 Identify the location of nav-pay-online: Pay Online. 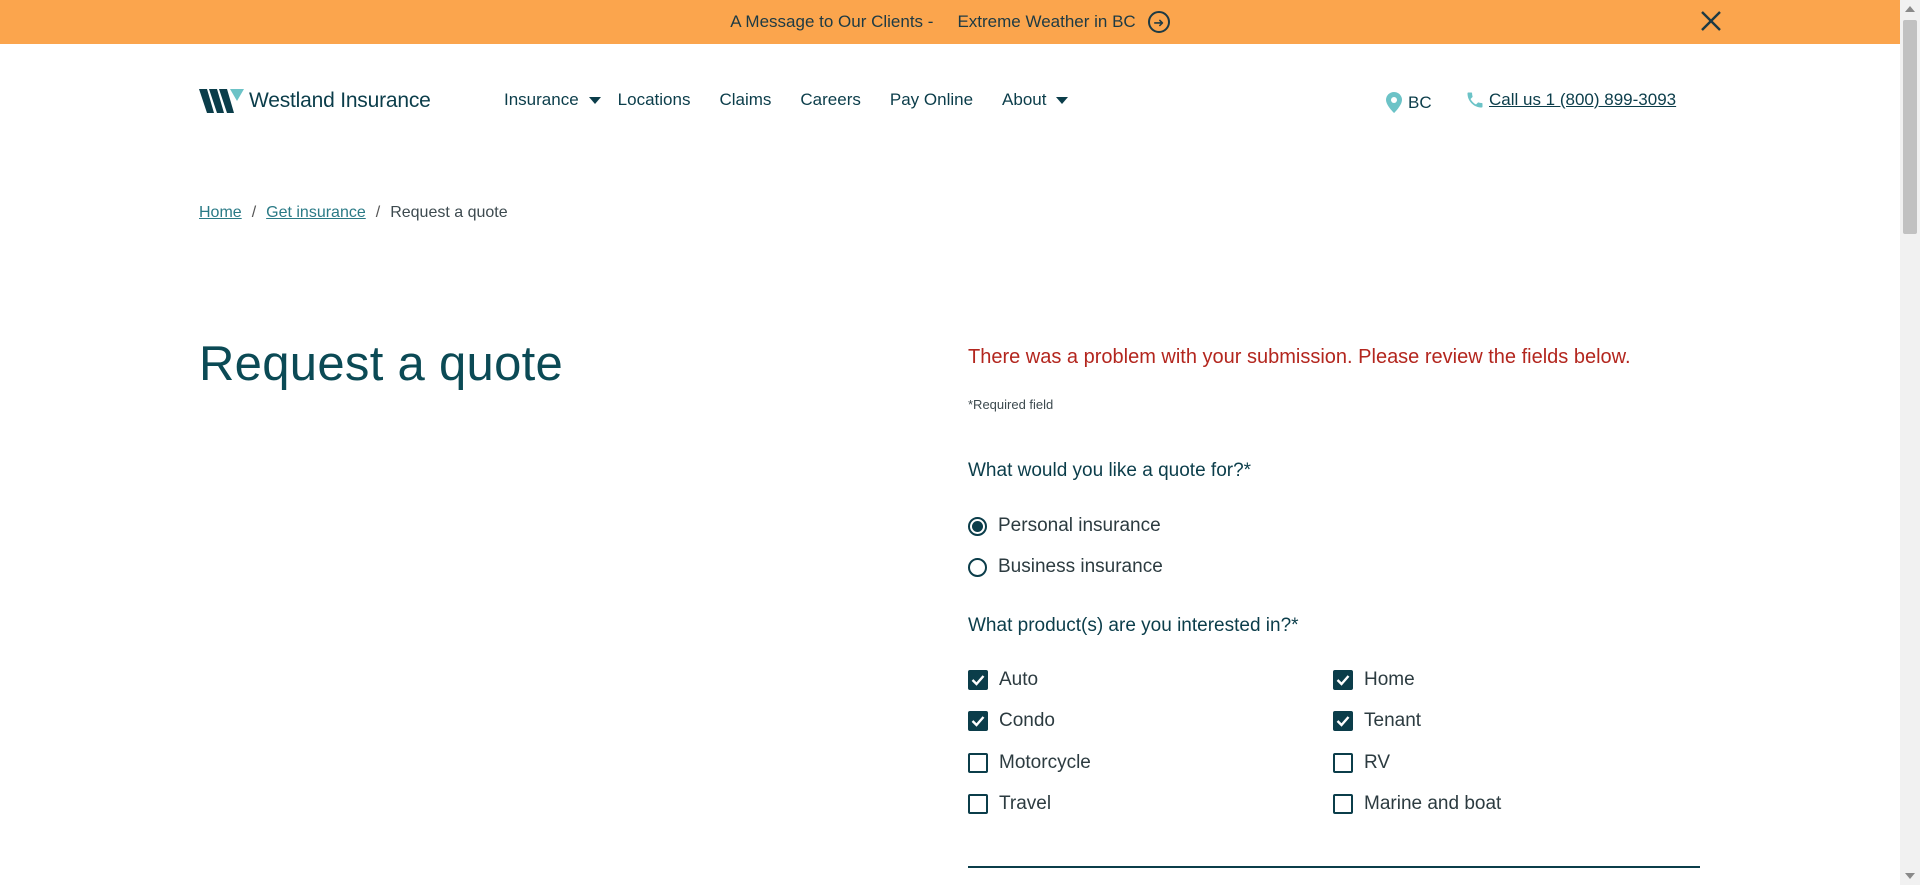
(931, 100).